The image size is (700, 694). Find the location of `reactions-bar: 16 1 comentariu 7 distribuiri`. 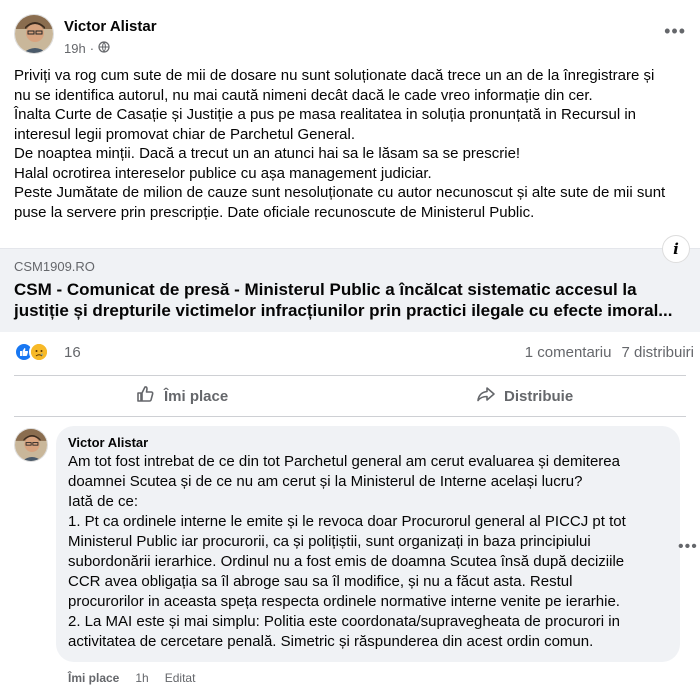

reactions-bar: 16 1 comentariu 7 distribuiri is located at coordinates (354, 353).